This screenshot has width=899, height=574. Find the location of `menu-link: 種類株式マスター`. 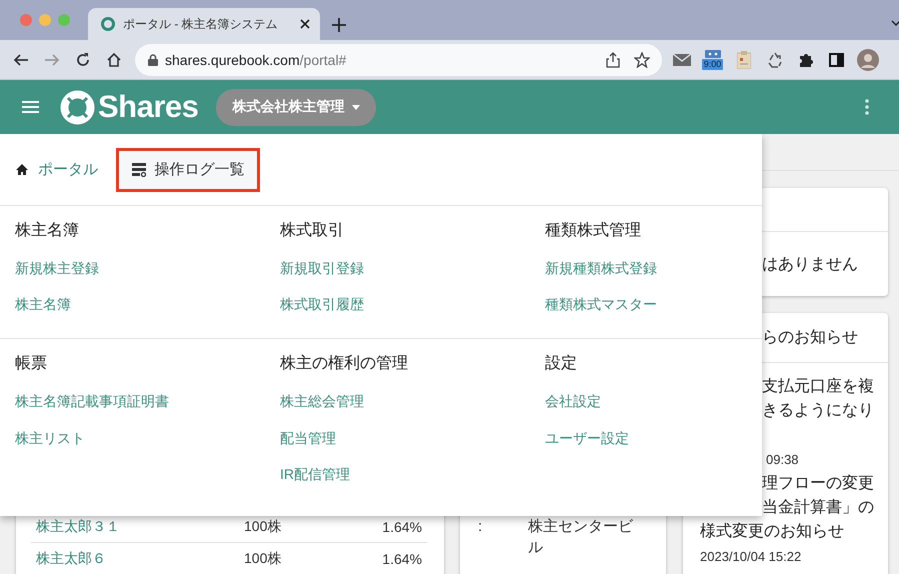

menu-link: 種類株式マスター is located at coordinates (601, 304).